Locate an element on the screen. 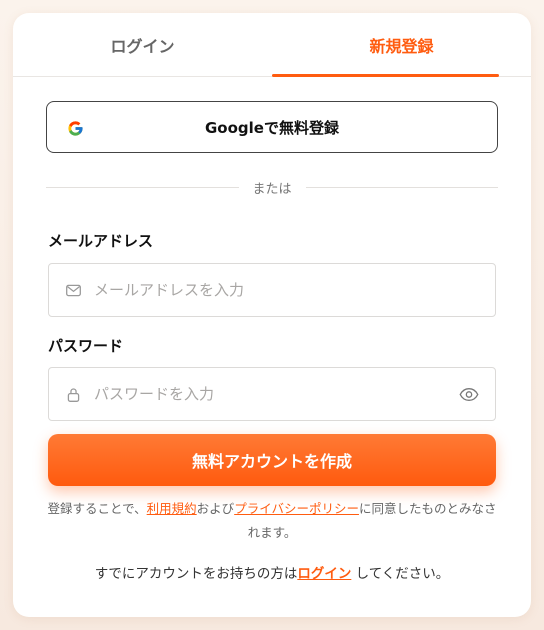 The image size is (544, 630). tab-login: ログイン is located at coordinates (142, 44).